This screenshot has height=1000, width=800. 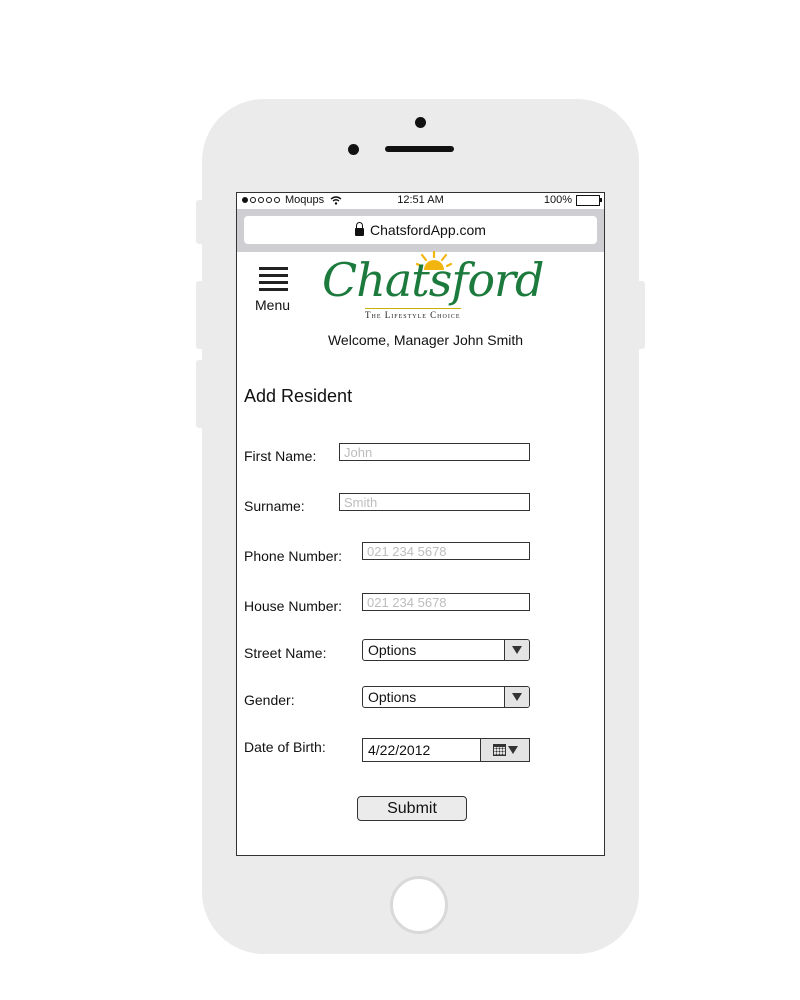 I want to click on browser-url-bar: ChatsfordApp.com, so click(x=420, y=230).